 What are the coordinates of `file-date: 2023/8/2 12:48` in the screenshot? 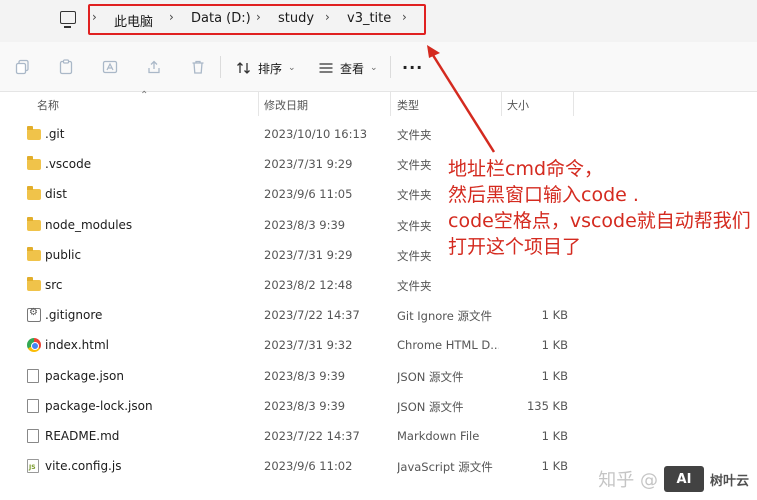 It's located at (308, 284).